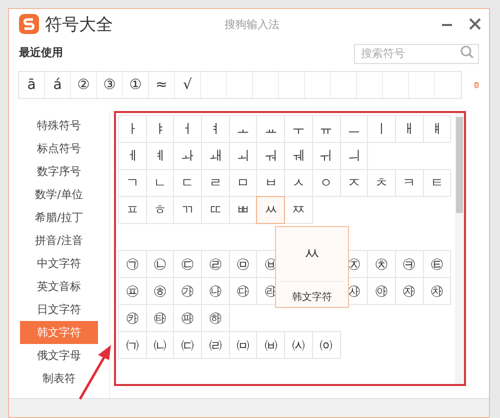 Image resolution: width=500 pixels, height=418 pixels. I want to click on close-icon, so click(475, 24).